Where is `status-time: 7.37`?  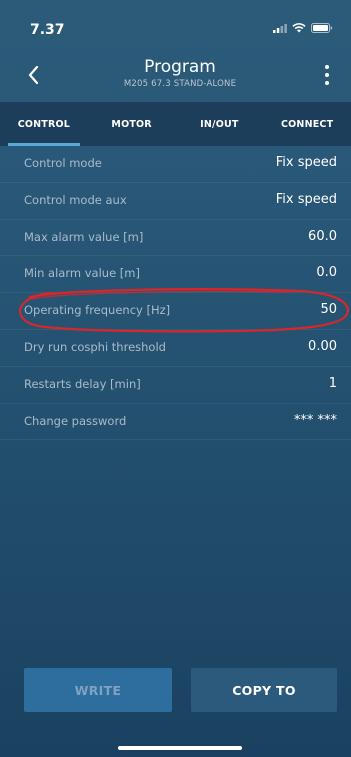
status-time: 7.37 is located at coordinates (47, 30).